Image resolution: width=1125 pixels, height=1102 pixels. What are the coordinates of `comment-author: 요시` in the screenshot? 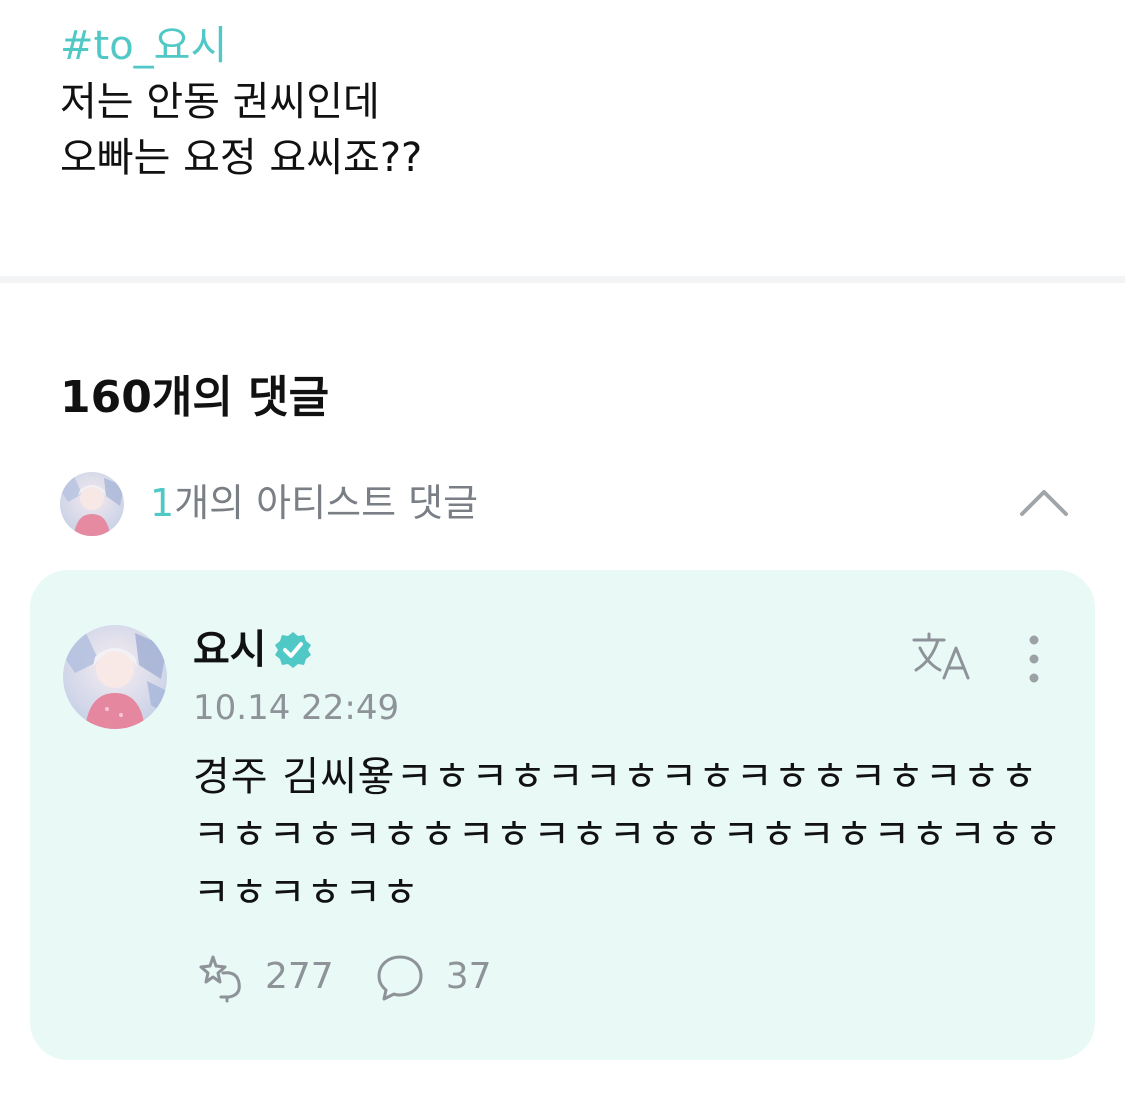 It's located at (253, 650).